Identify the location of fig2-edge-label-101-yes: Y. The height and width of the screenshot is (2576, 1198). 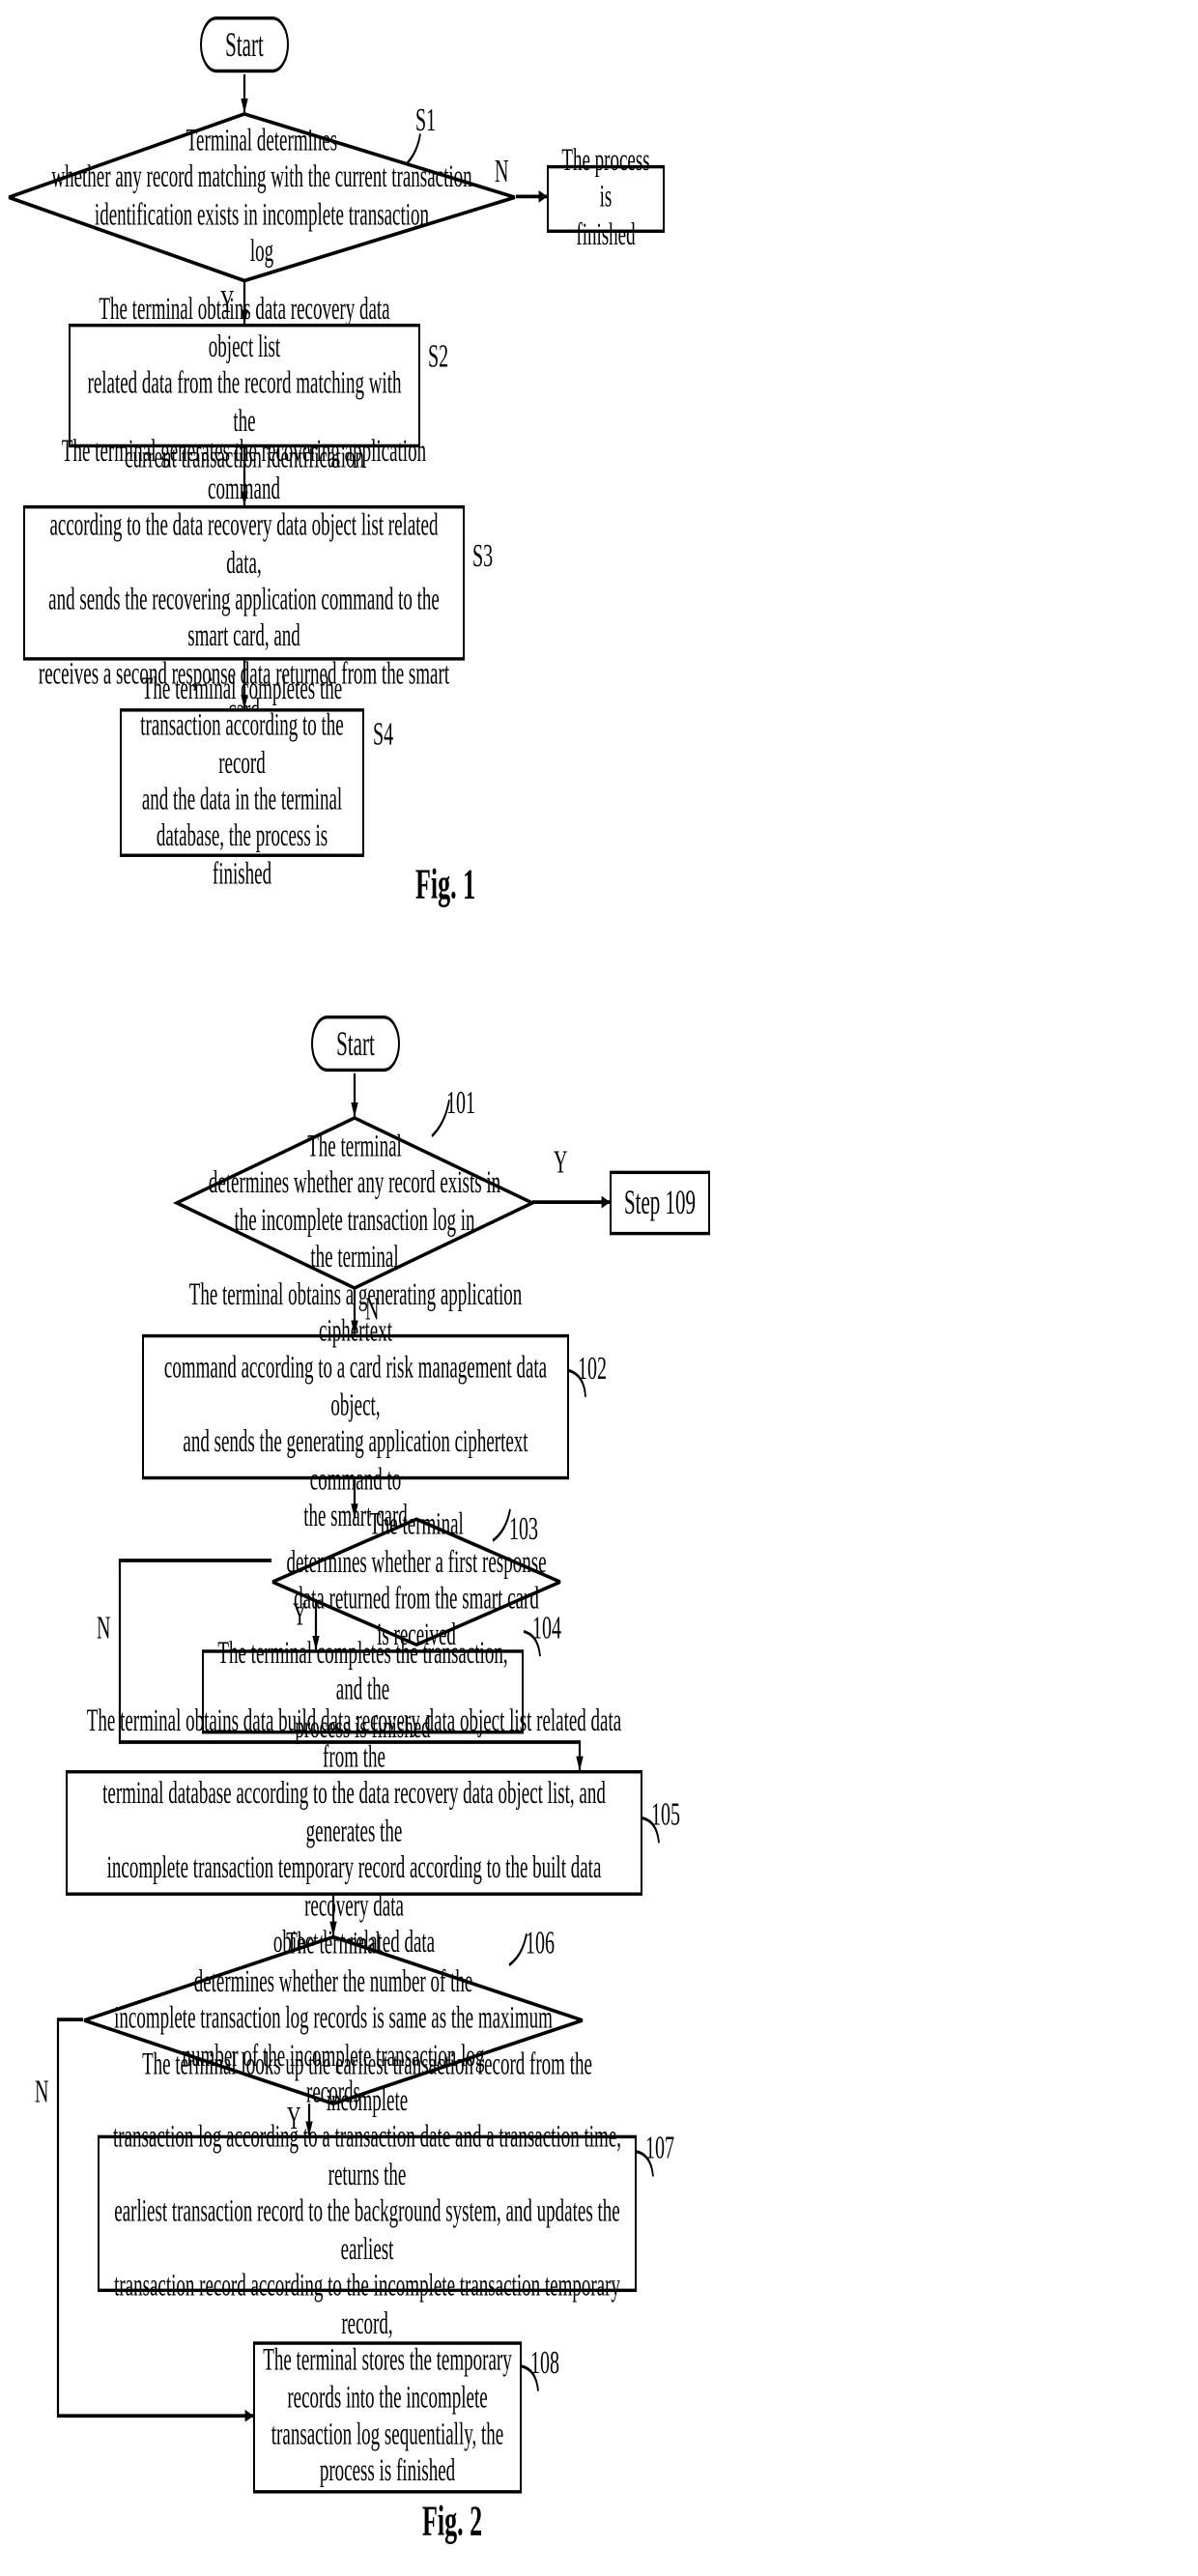
(561, 1163).